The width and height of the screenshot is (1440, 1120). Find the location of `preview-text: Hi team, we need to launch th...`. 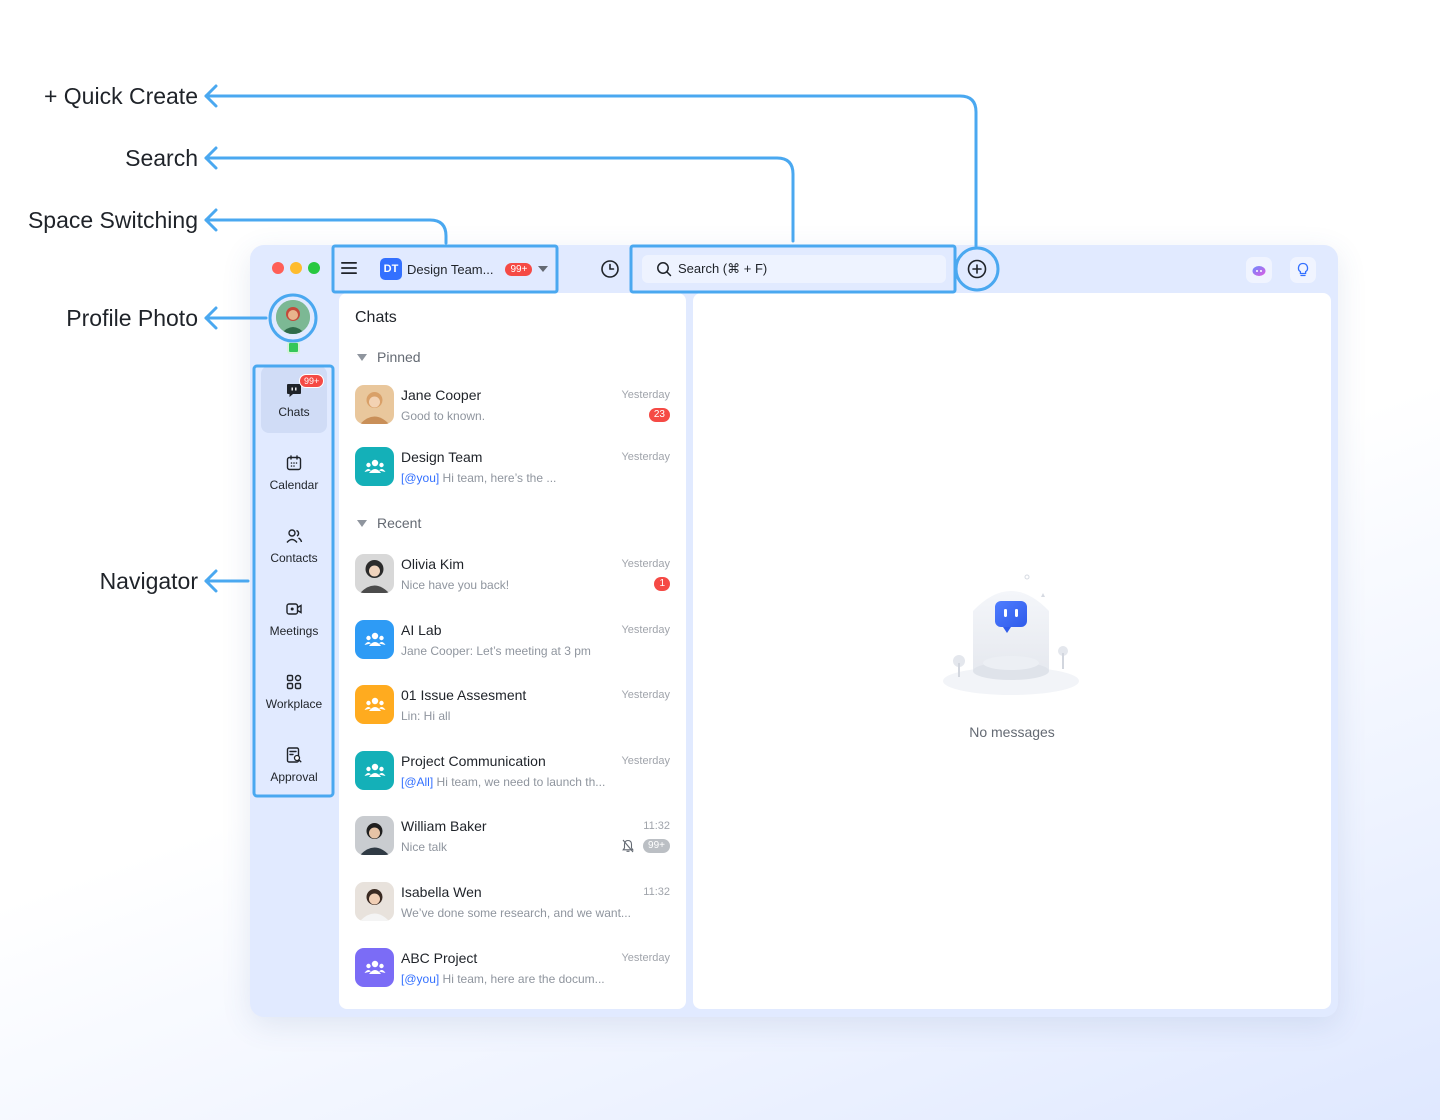

preview-text: Hi team, we need to launch th... is located at coordinates (519, 782).